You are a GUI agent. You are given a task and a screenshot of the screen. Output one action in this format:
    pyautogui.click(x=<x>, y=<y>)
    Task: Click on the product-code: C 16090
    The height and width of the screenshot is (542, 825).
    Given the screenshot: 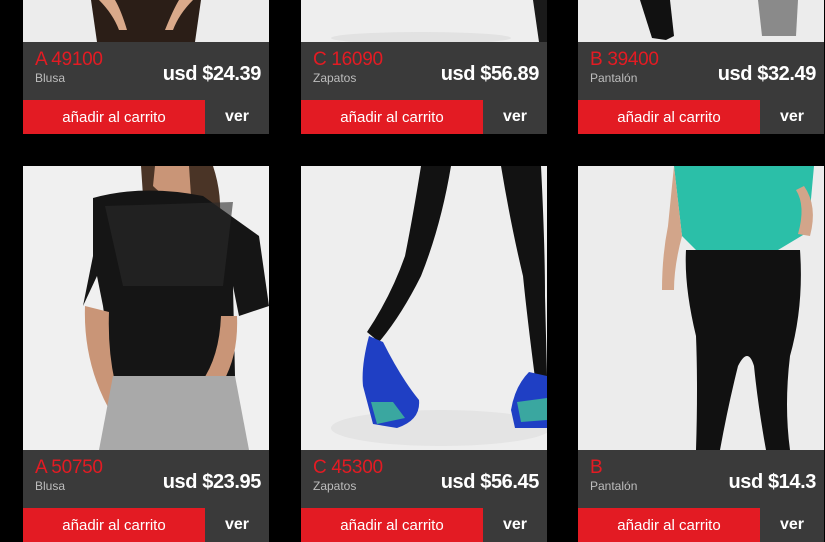 What is the action you would take?
    pyautogui.click(x=348, y=59)
    